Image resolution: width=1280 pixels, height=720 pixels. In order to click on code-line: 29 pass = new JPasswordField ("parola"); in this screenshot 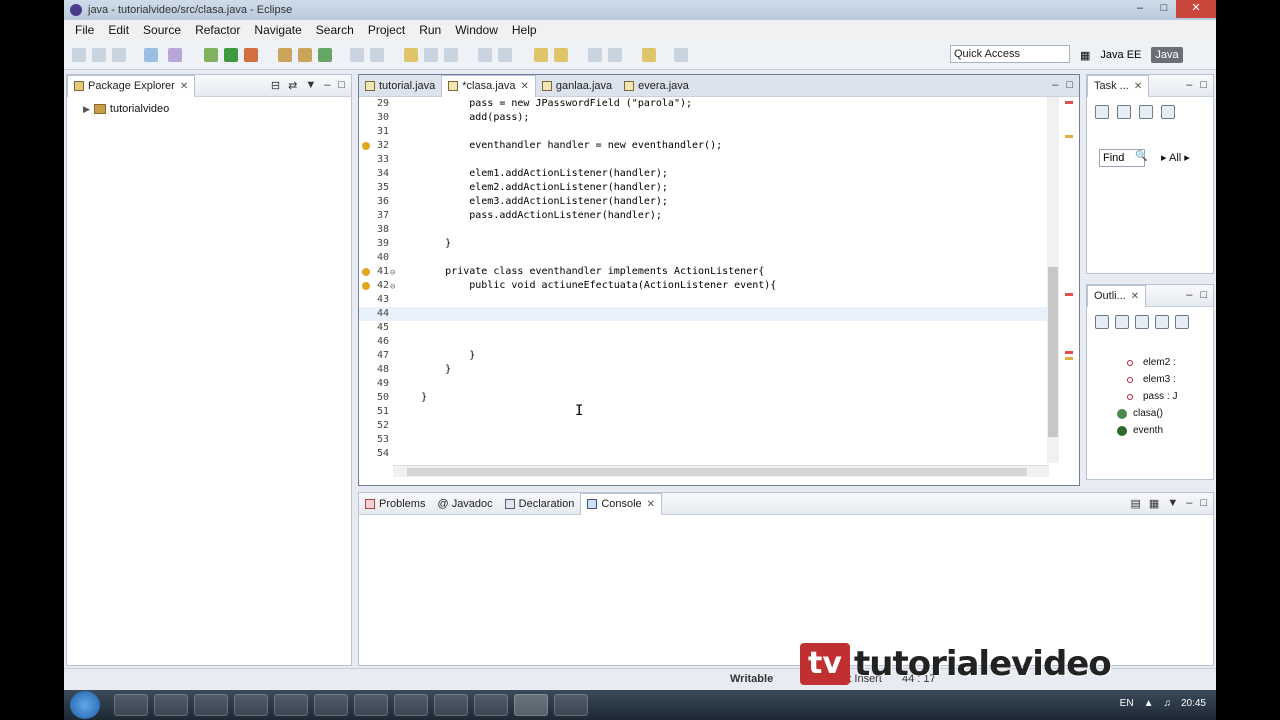, I will do `click(703, 104)`.